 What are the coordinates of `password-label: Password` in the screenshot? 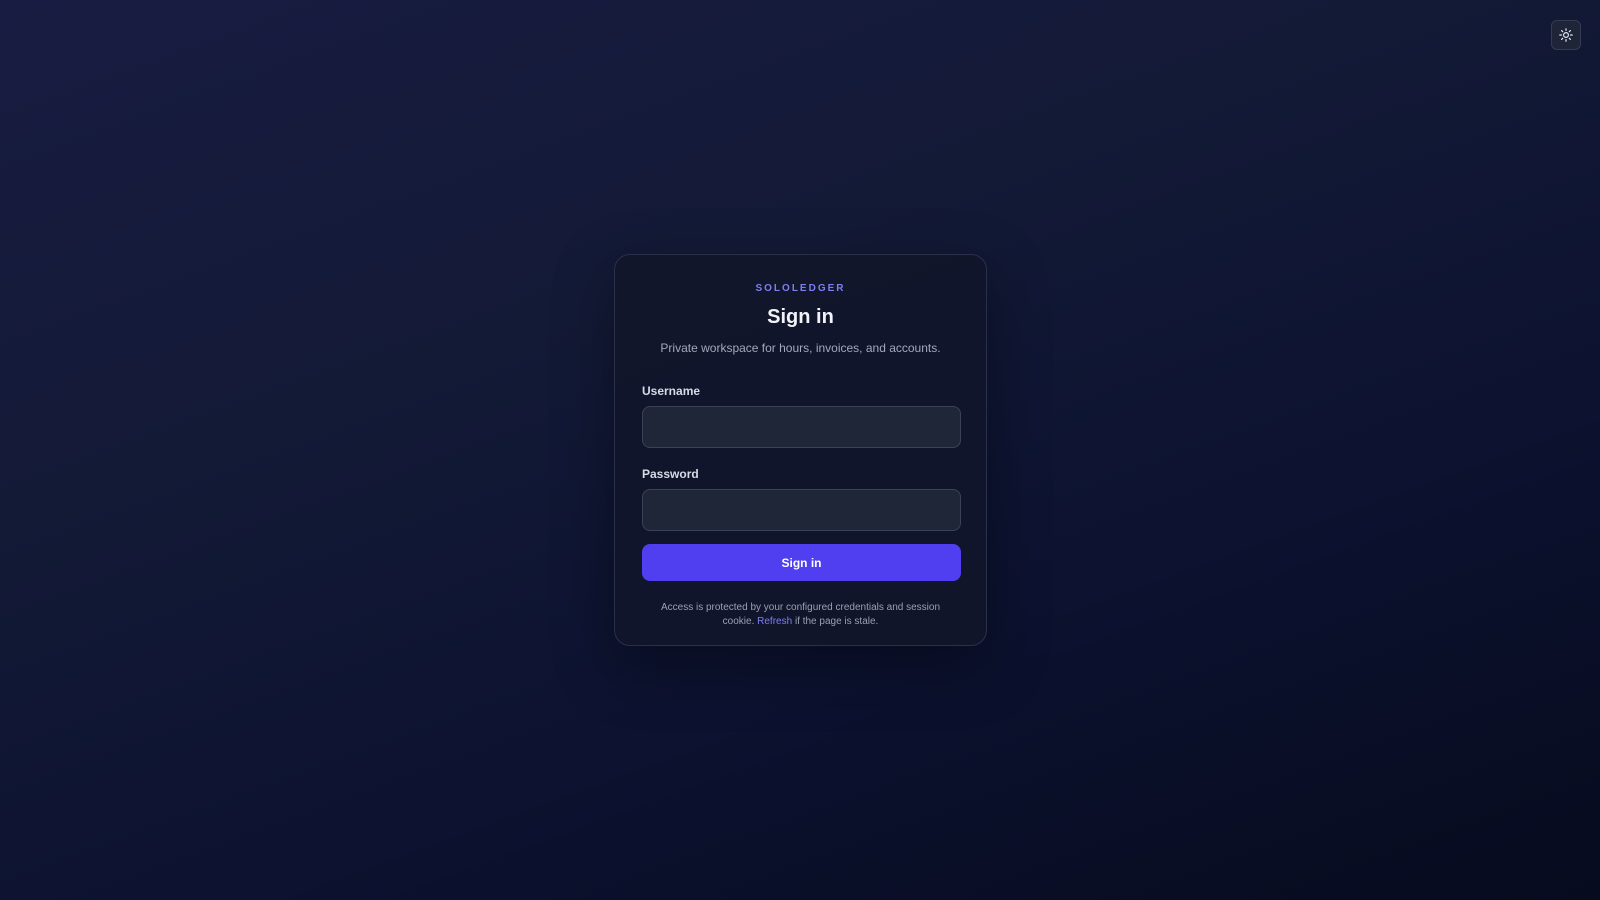 It's located at (670, 474).